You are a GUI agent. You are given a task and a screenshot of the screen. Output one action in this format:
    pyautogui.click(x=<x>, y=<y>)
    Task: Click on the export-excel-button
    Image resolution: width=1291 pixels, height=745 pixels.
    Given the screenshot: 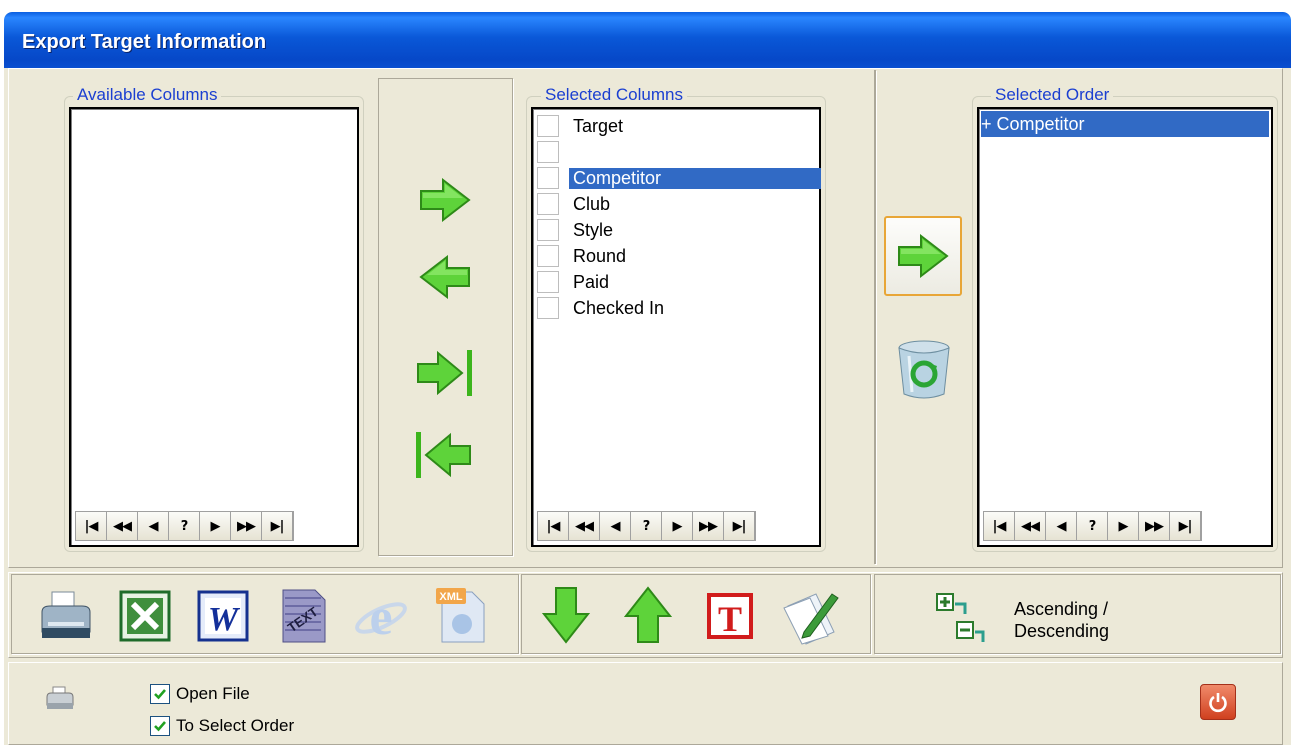 What is the action you would take?
    pyautogui.click(x=145, y=616)
    